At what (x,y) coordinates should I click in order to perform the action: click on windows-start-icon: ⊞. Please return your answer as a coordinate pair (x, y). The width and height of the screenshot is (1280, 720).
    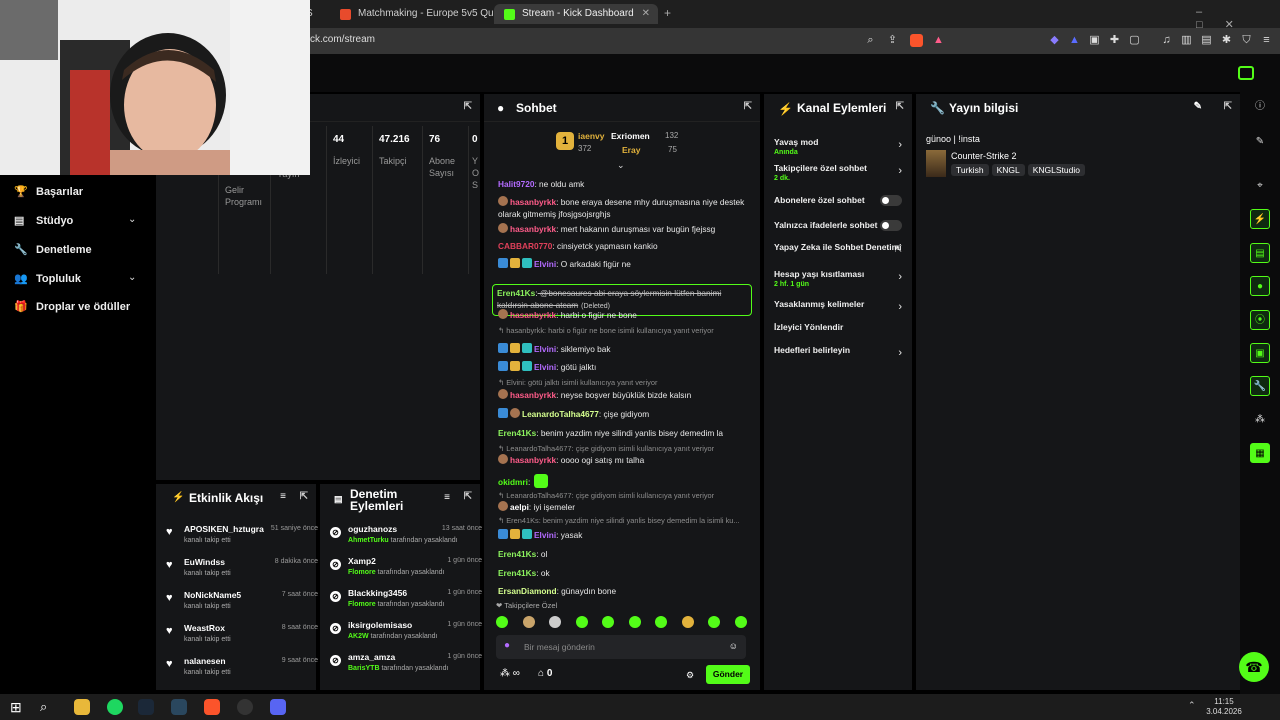
    Looking at the image, I should click on (18, 707).